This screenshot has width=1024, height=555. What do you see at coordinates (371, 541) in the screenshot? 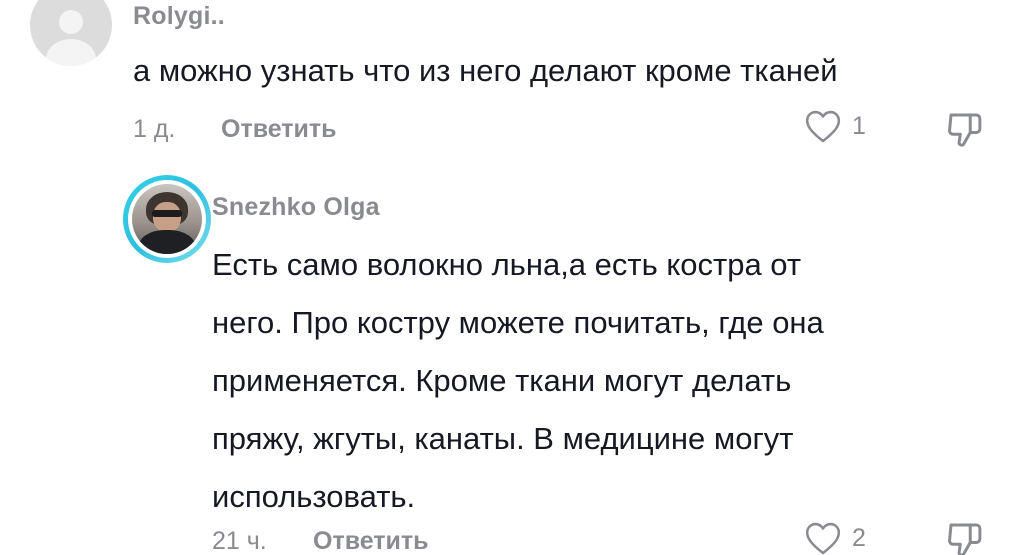
I see `reply-reply-button: Ответить` at bounding box center [371, 541].